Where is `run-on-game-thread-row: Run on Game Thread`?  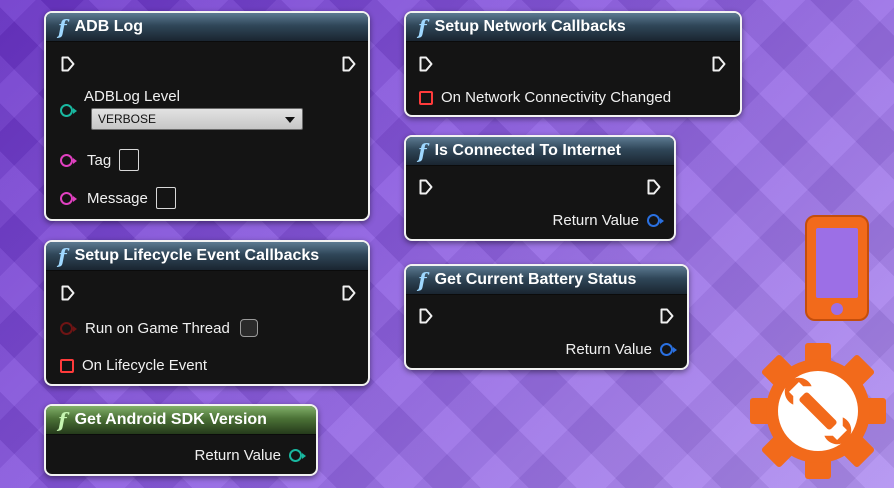 run-on-game-thread-row: Run on Game Thread is located at coordinates (159, 328).